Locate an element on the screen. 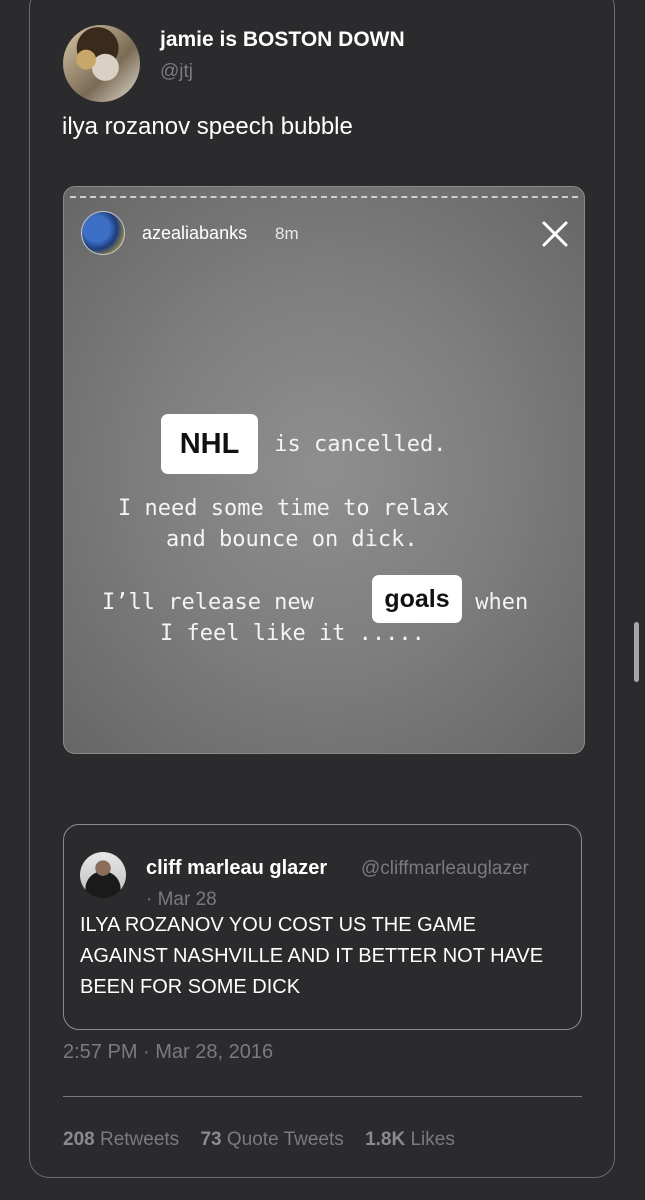  story-time: 8m is located at coordinates (287, 233).